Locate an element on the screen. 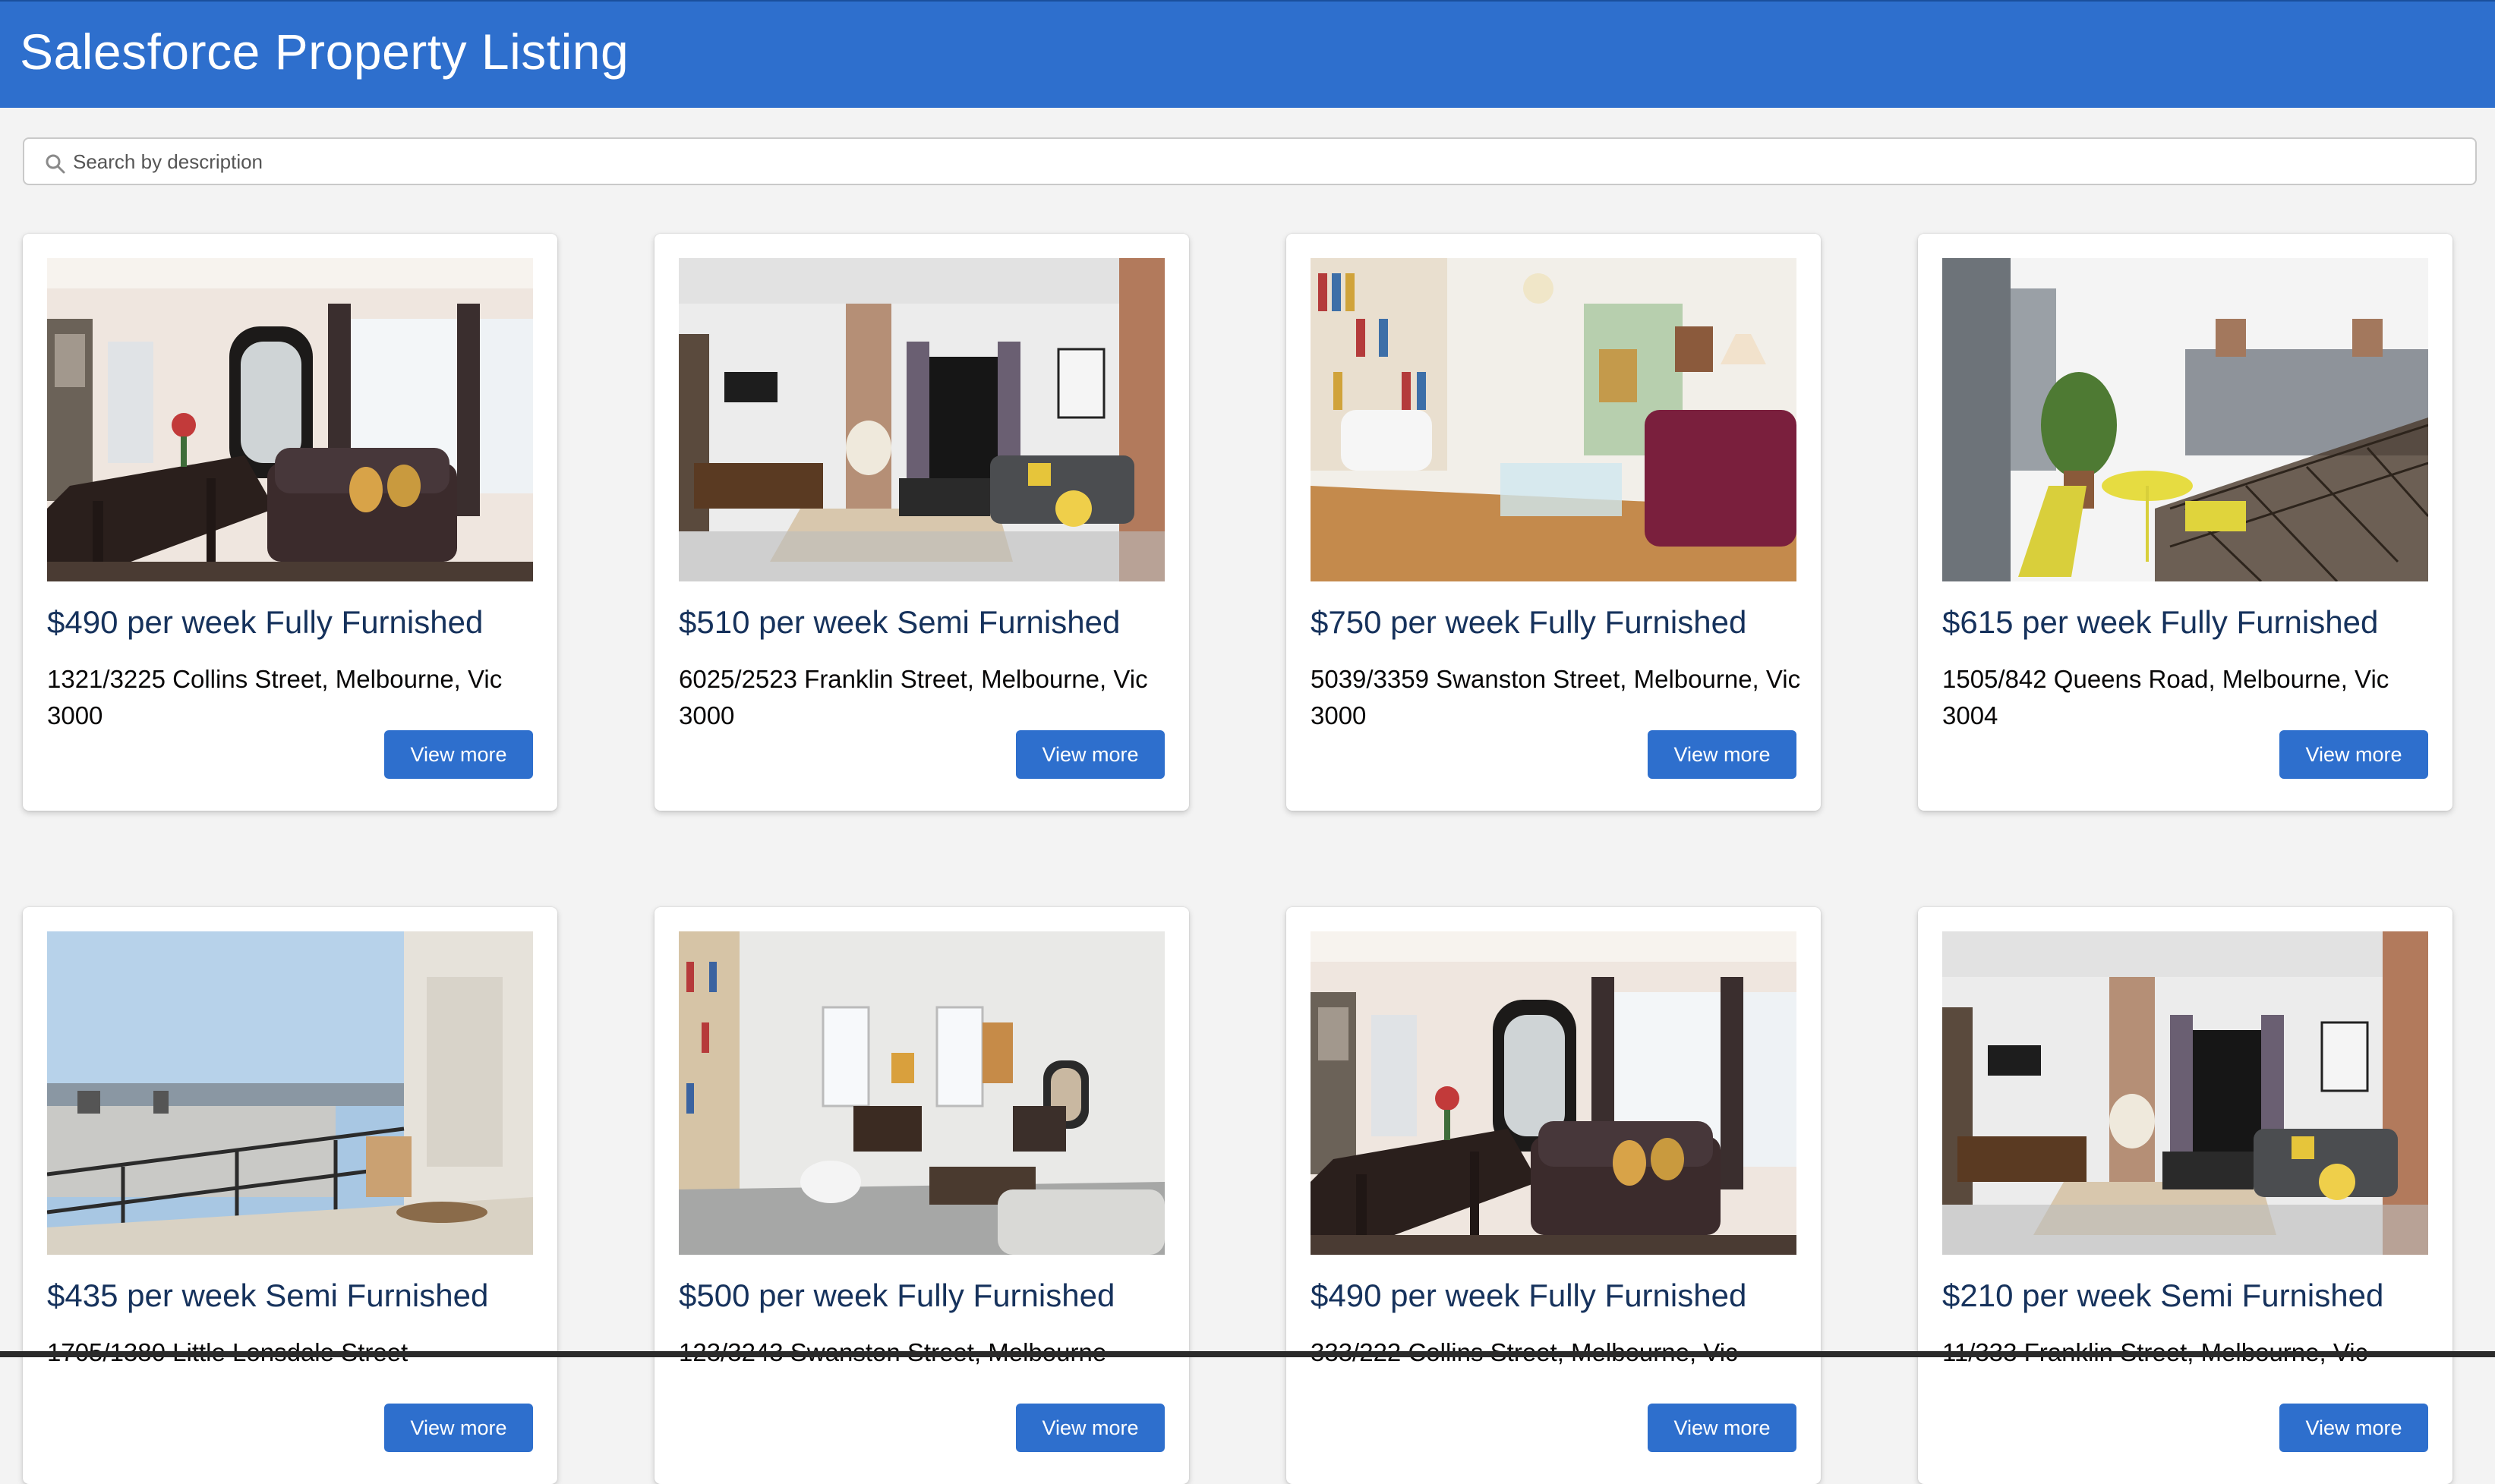 The height and width of the screenshot is (1484, 2495). window-bottom-edge is located at coordinates (1247, 1354).